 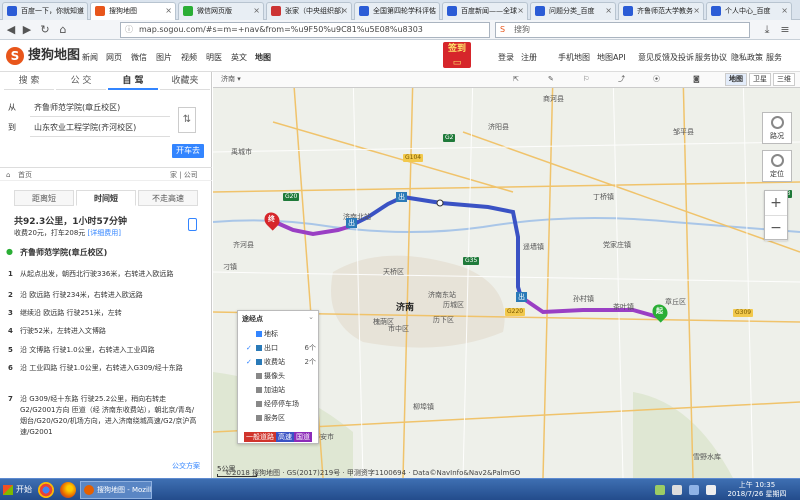 I want to click on start-button: 开始, so click(x=20, y=490).